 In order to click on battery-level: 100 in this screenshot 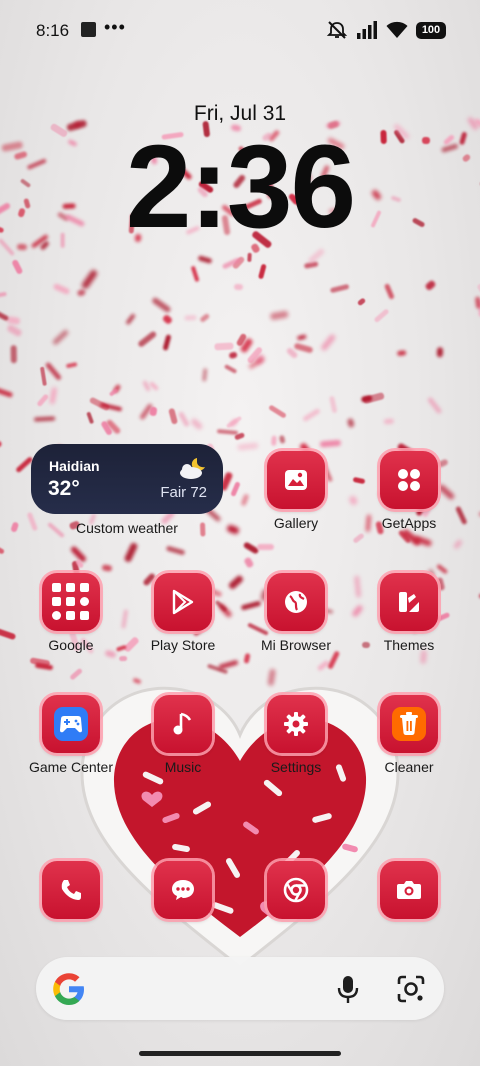, I will do `click(431, 30)`.